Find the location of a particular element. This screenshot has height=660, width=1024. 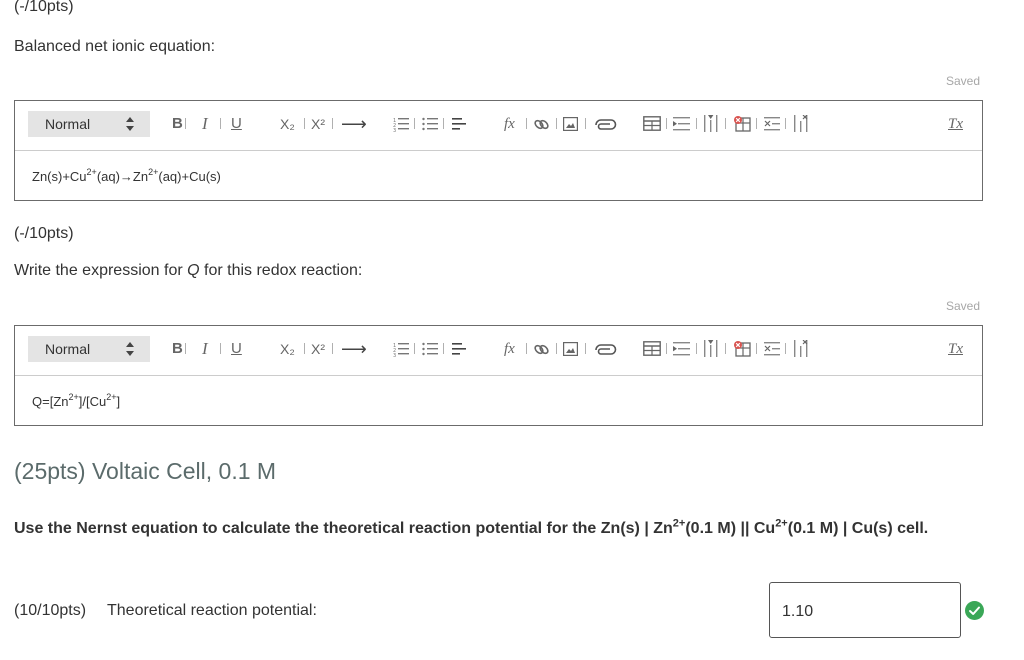

question-prompt: Balanced net ionic equation: is located at coordinates (115, 46).